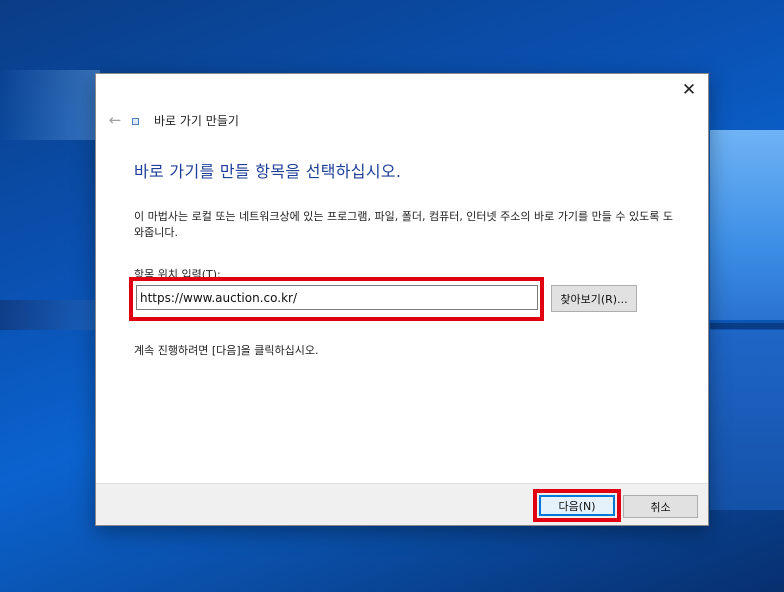  What do you see at coordinates (337, 297) in the screenshot?
I see `location-input` at bounding box center [337, 297].